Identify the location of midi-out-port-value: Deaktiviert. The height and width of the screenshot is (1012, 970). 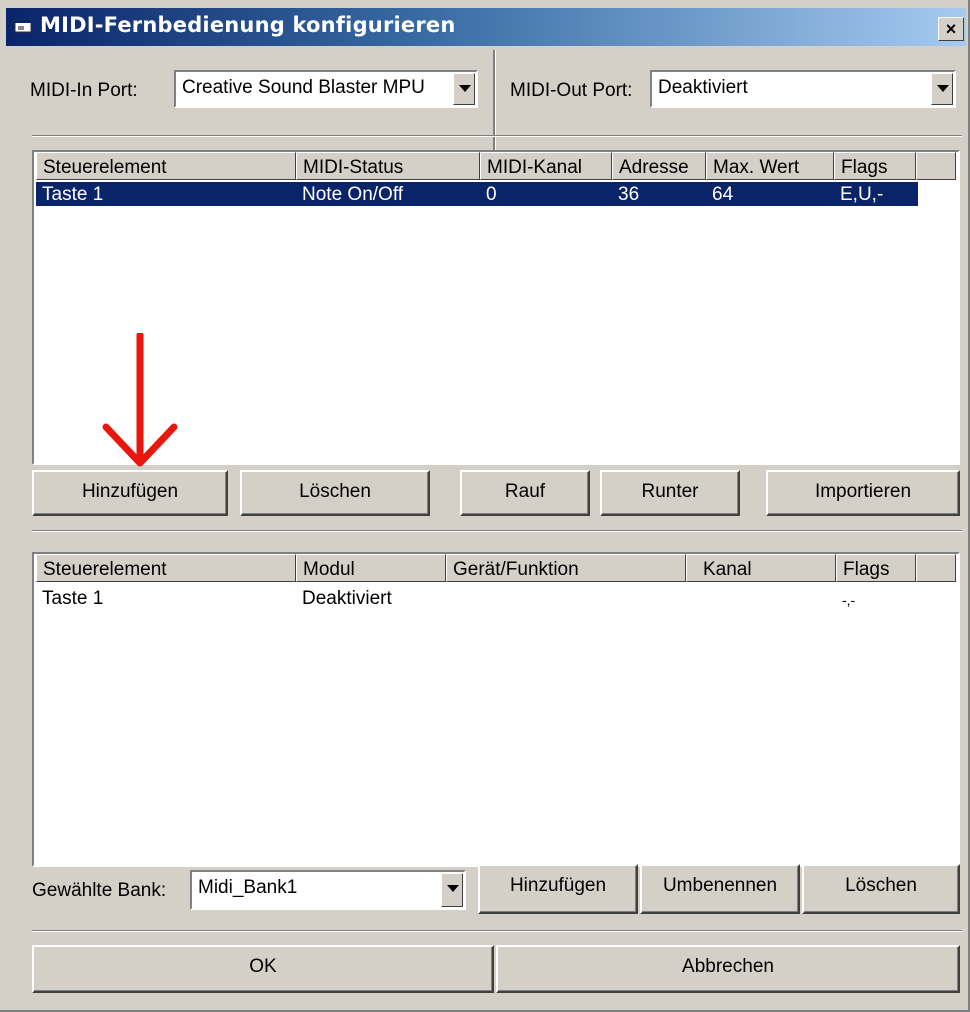
(703, 87).